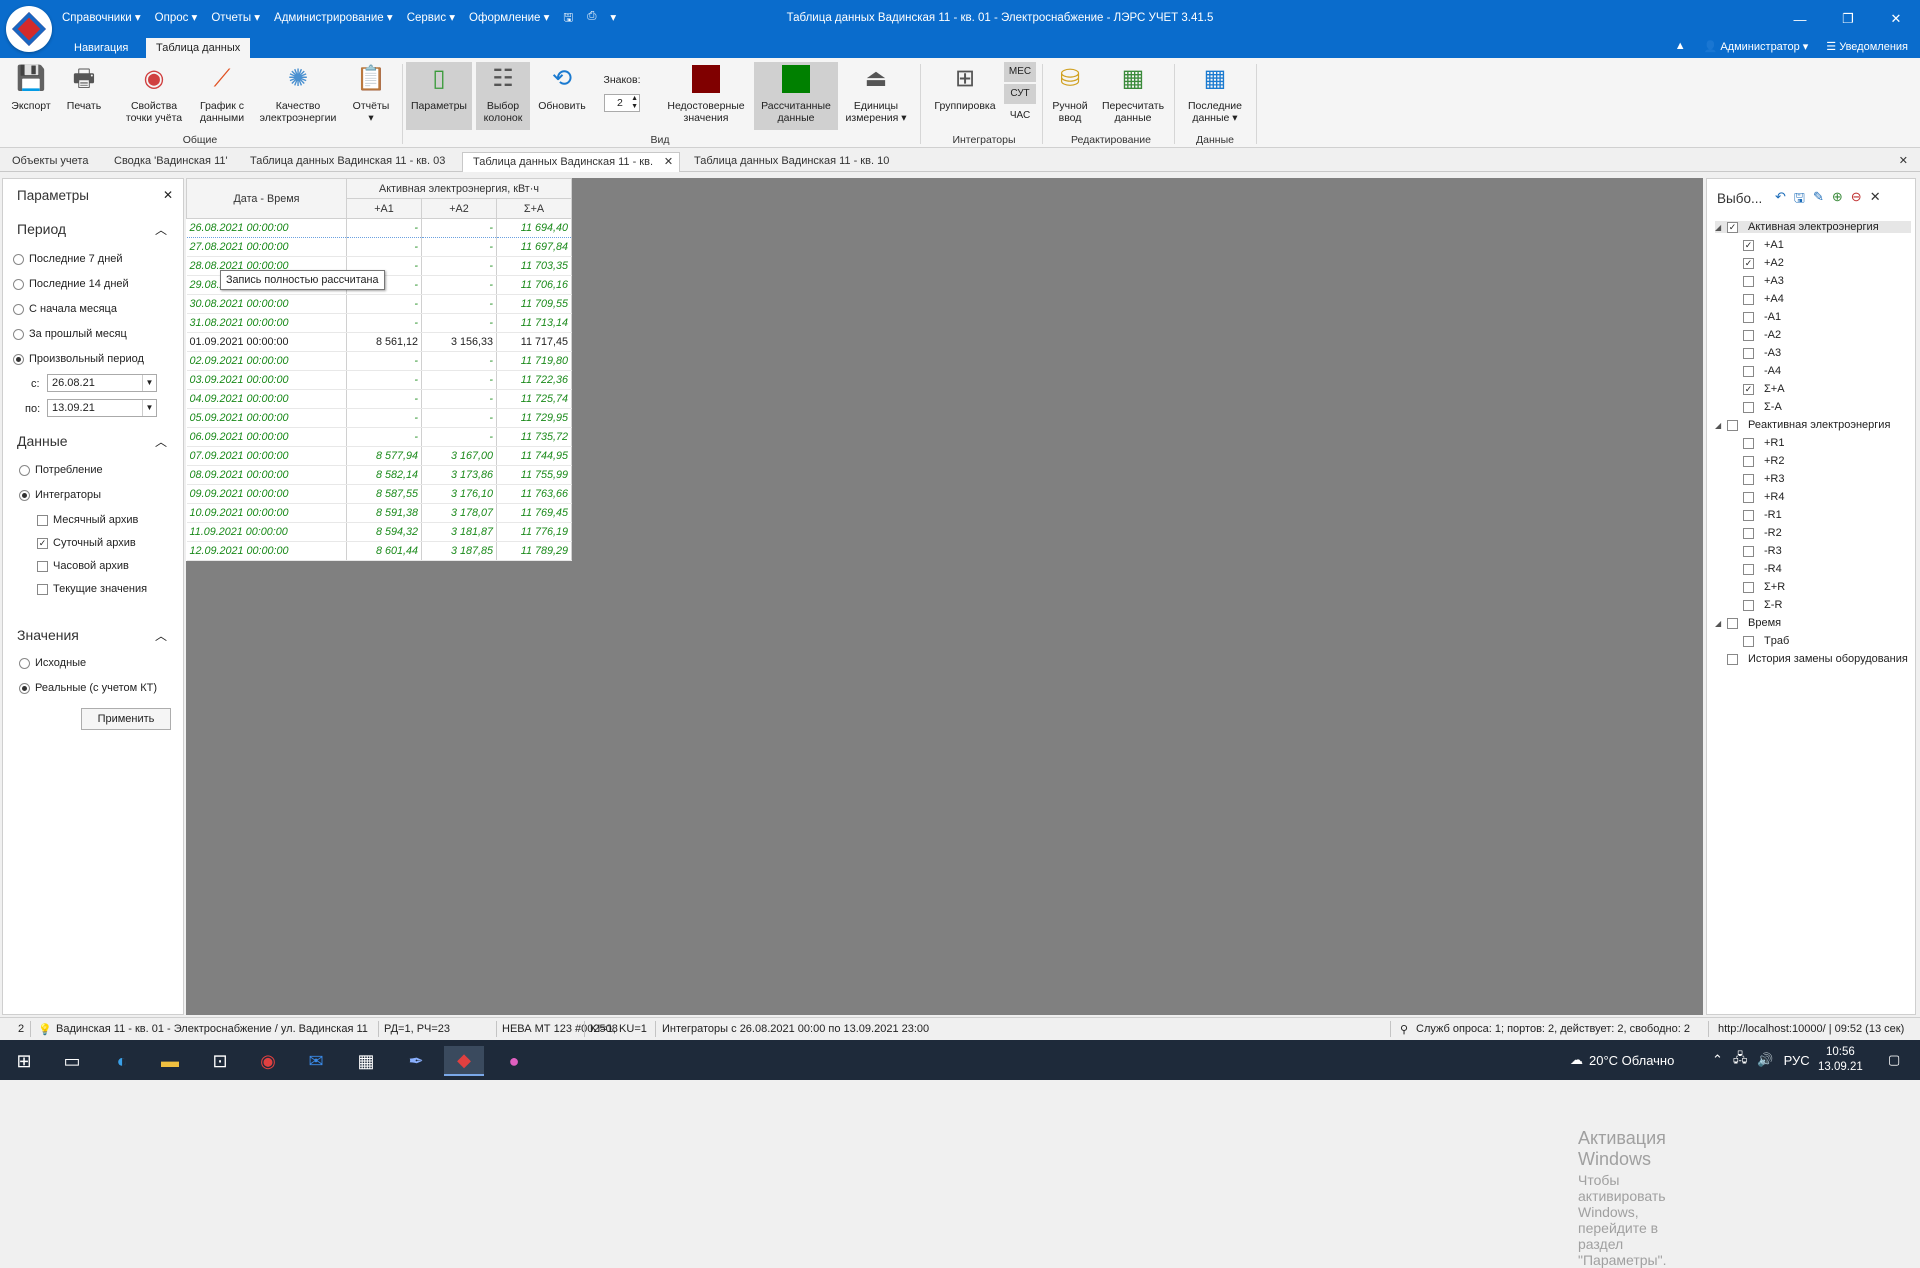 The height and width of the screenshot is (1268, 1920). What do you see at coordinates (316, 1061) in the screenshot?
I see `mail-icon: ✉` at bounding box center [316, 1061].